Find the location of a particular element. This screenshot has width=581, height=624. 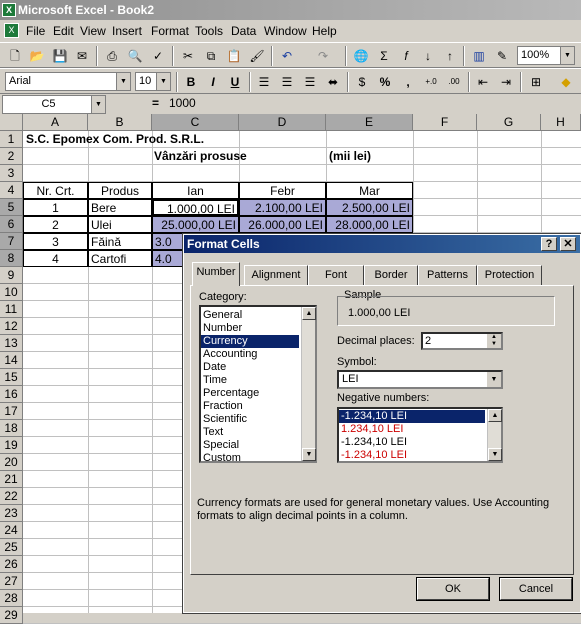

cell-e2: (mii lei) is located at coordinates (350, 156).